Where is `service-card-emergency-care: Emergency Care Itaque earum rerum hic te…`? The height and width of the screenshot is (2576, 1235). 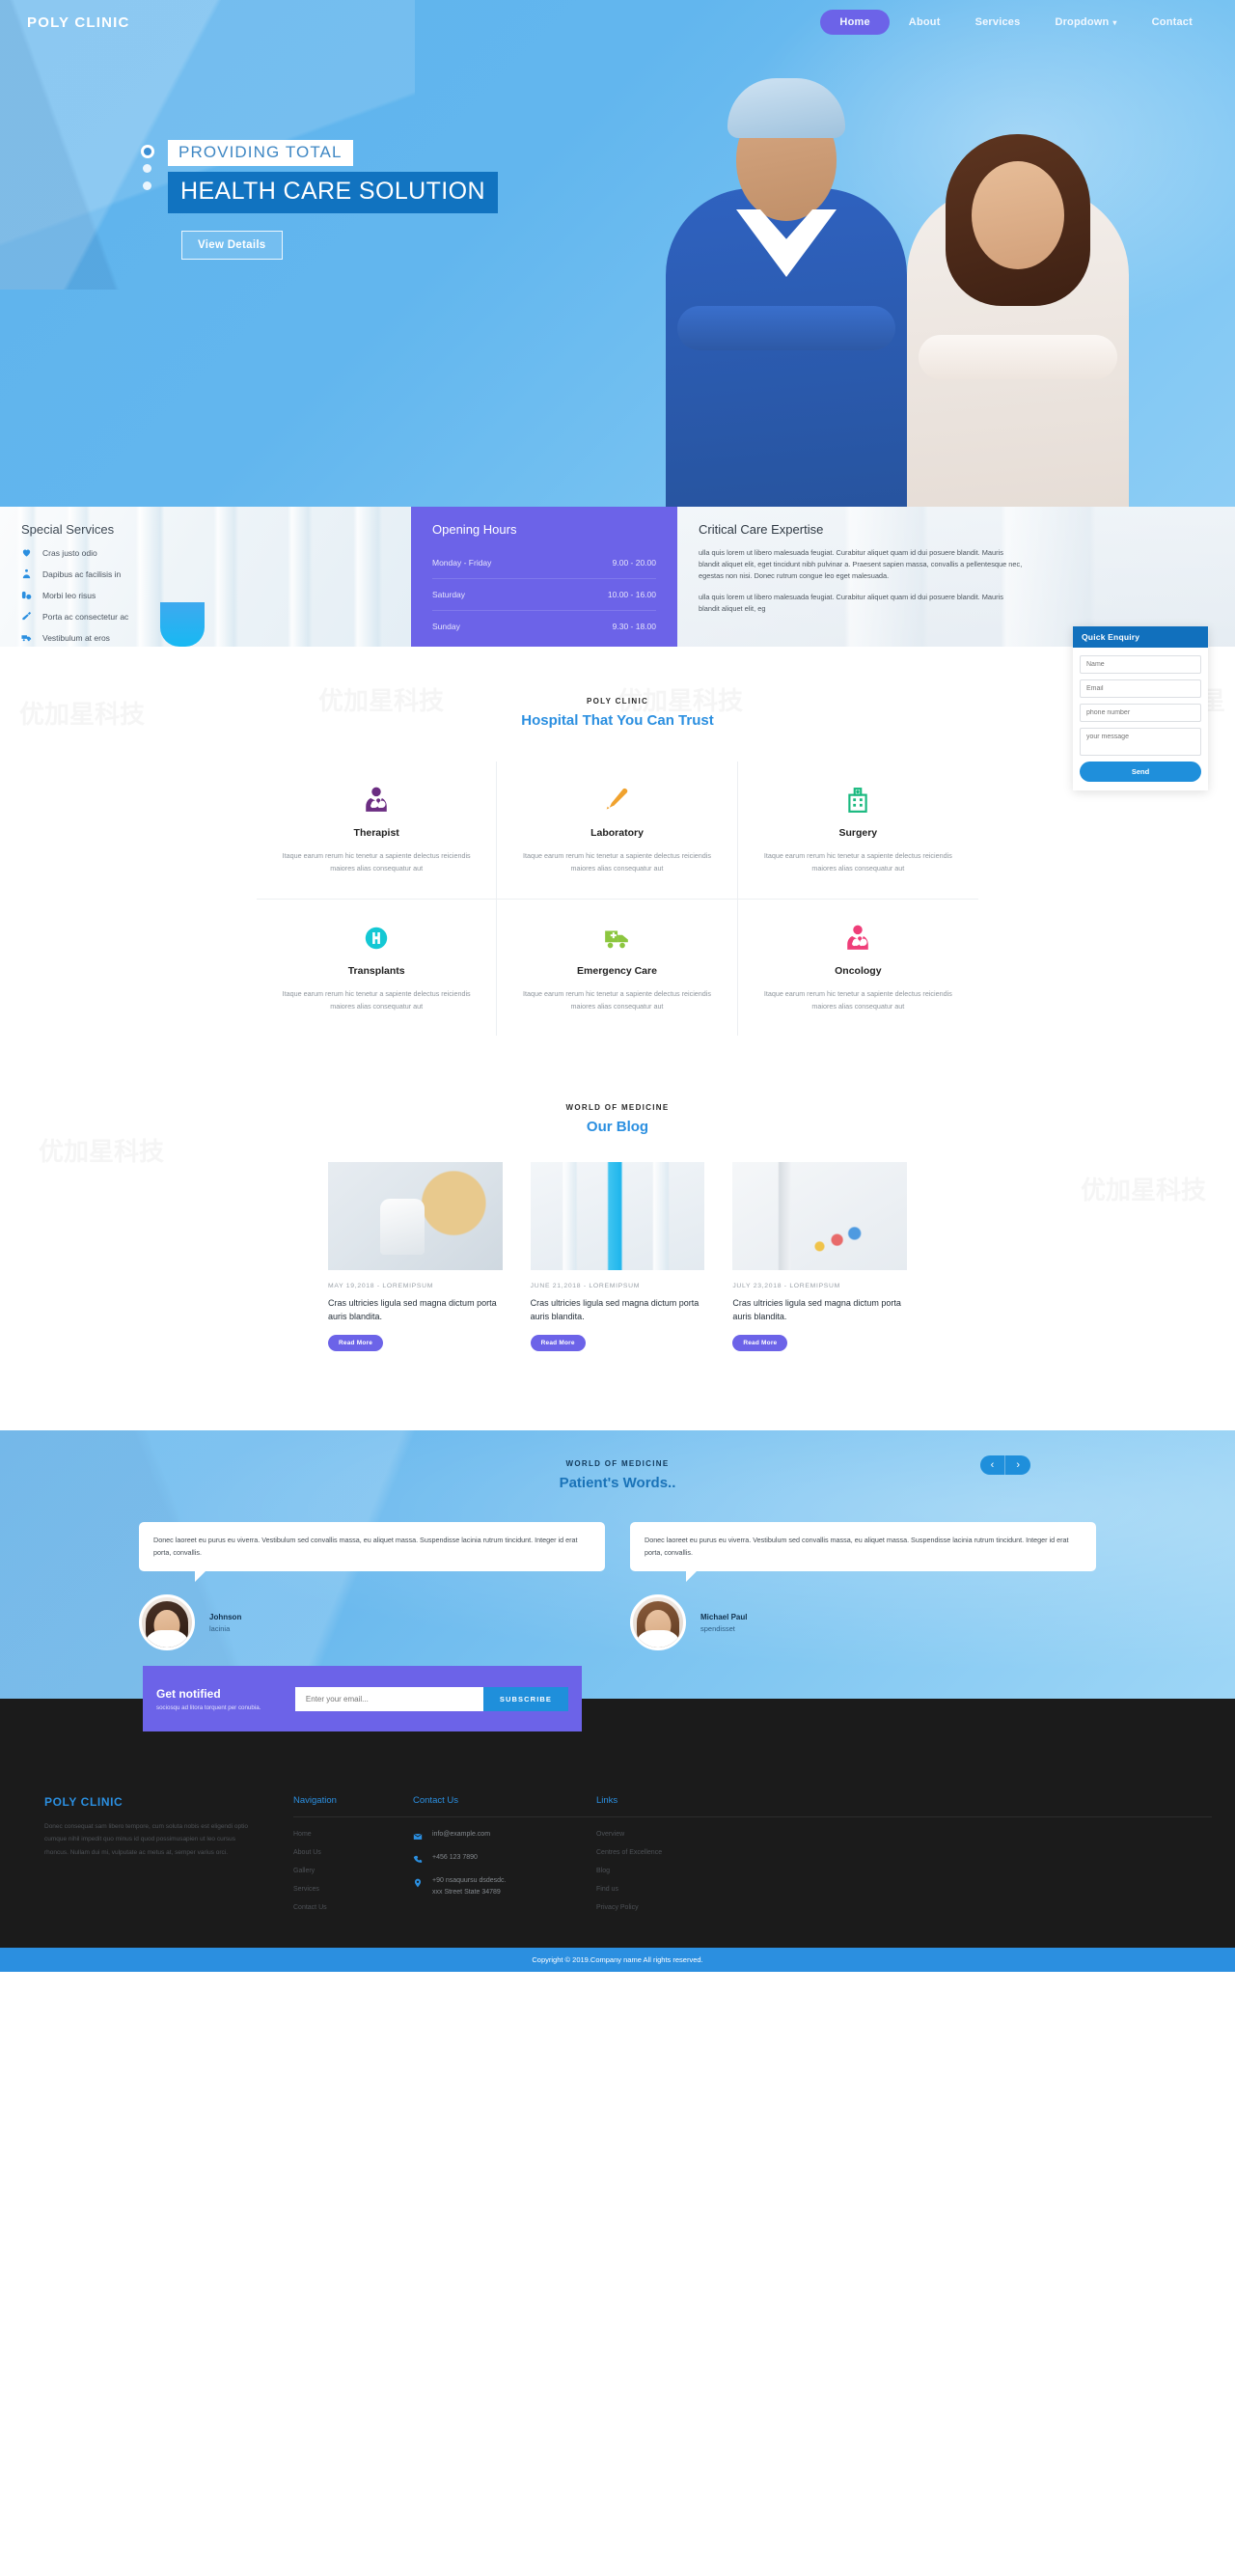 service-card-emergency-care: Emergency Care Itaque earum rerum hic te… is located at coordinates (617, 968).